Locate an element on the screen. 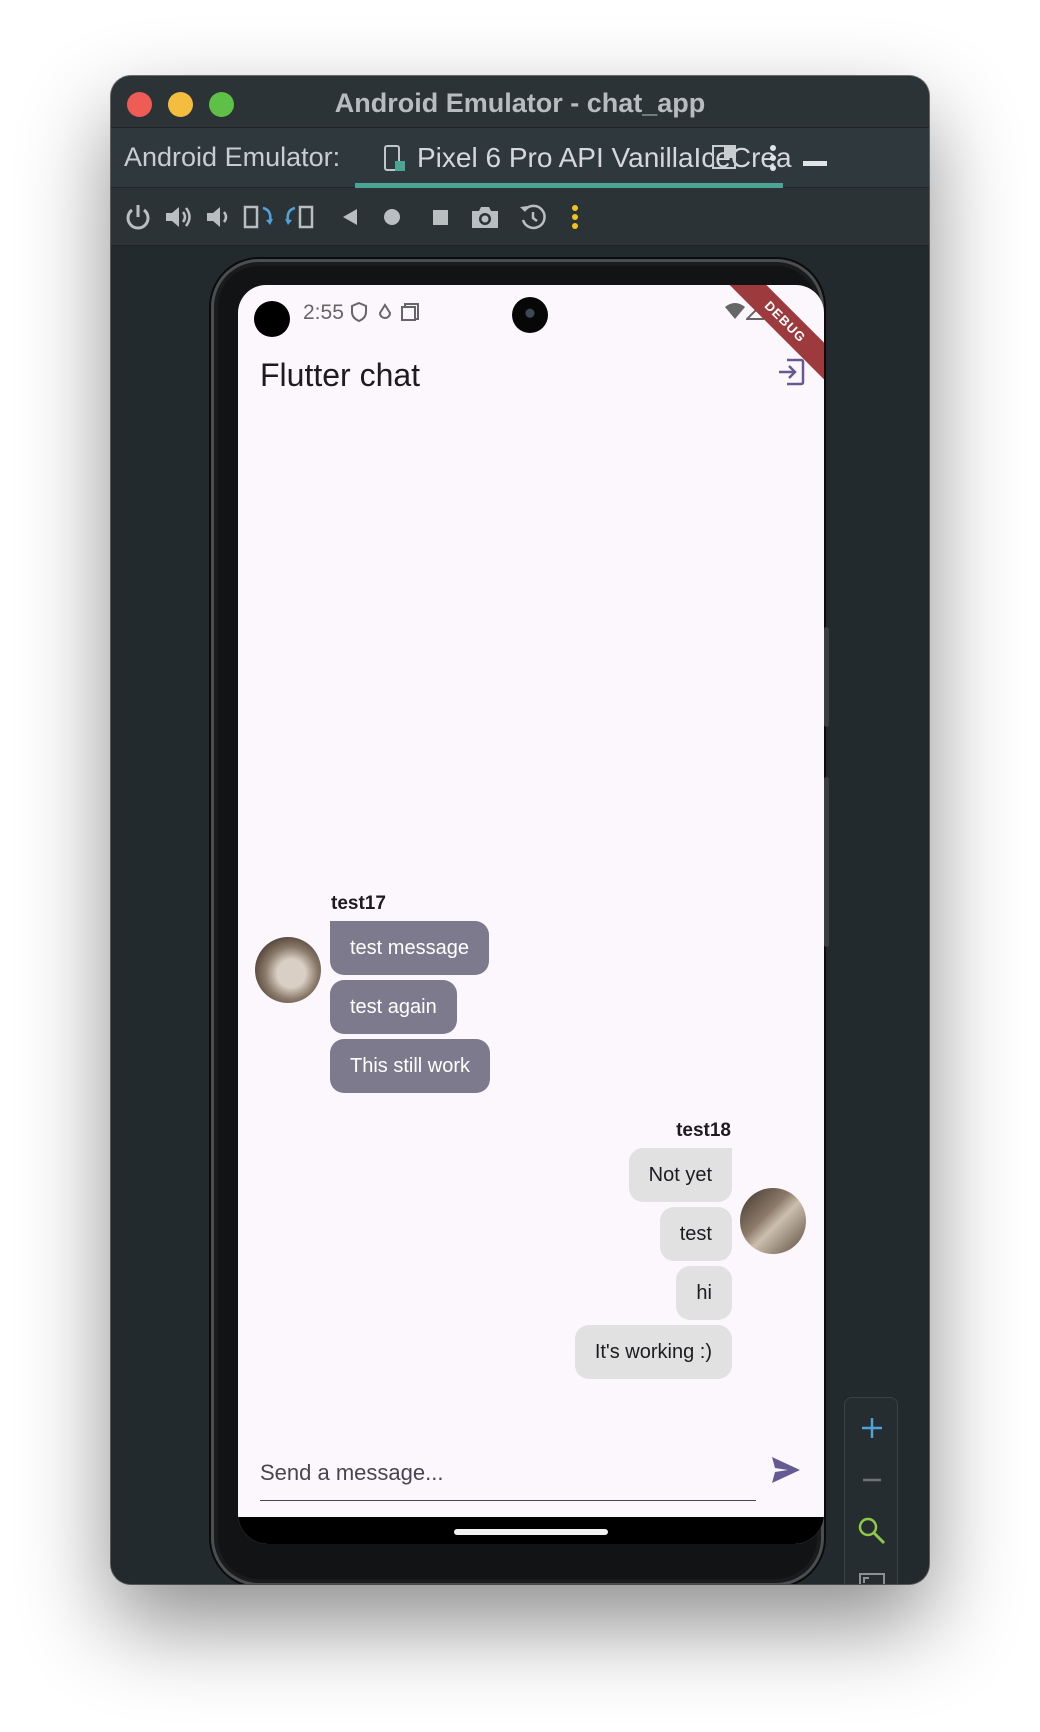 The height and width of the screenshot is (1732, 1040). notification-dot is located at coordinates (272, 319).